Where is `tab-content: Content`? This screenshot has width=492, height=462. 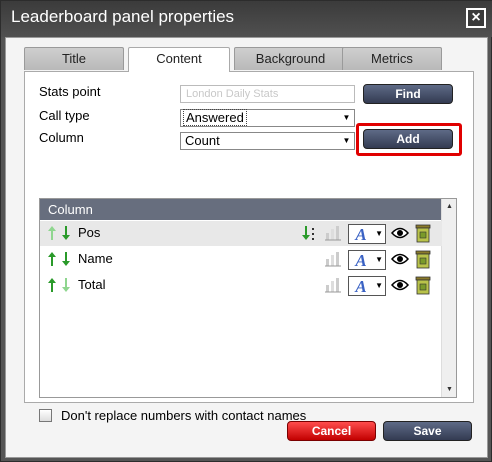
tab-content: Content is located at coordinates (179, 59).